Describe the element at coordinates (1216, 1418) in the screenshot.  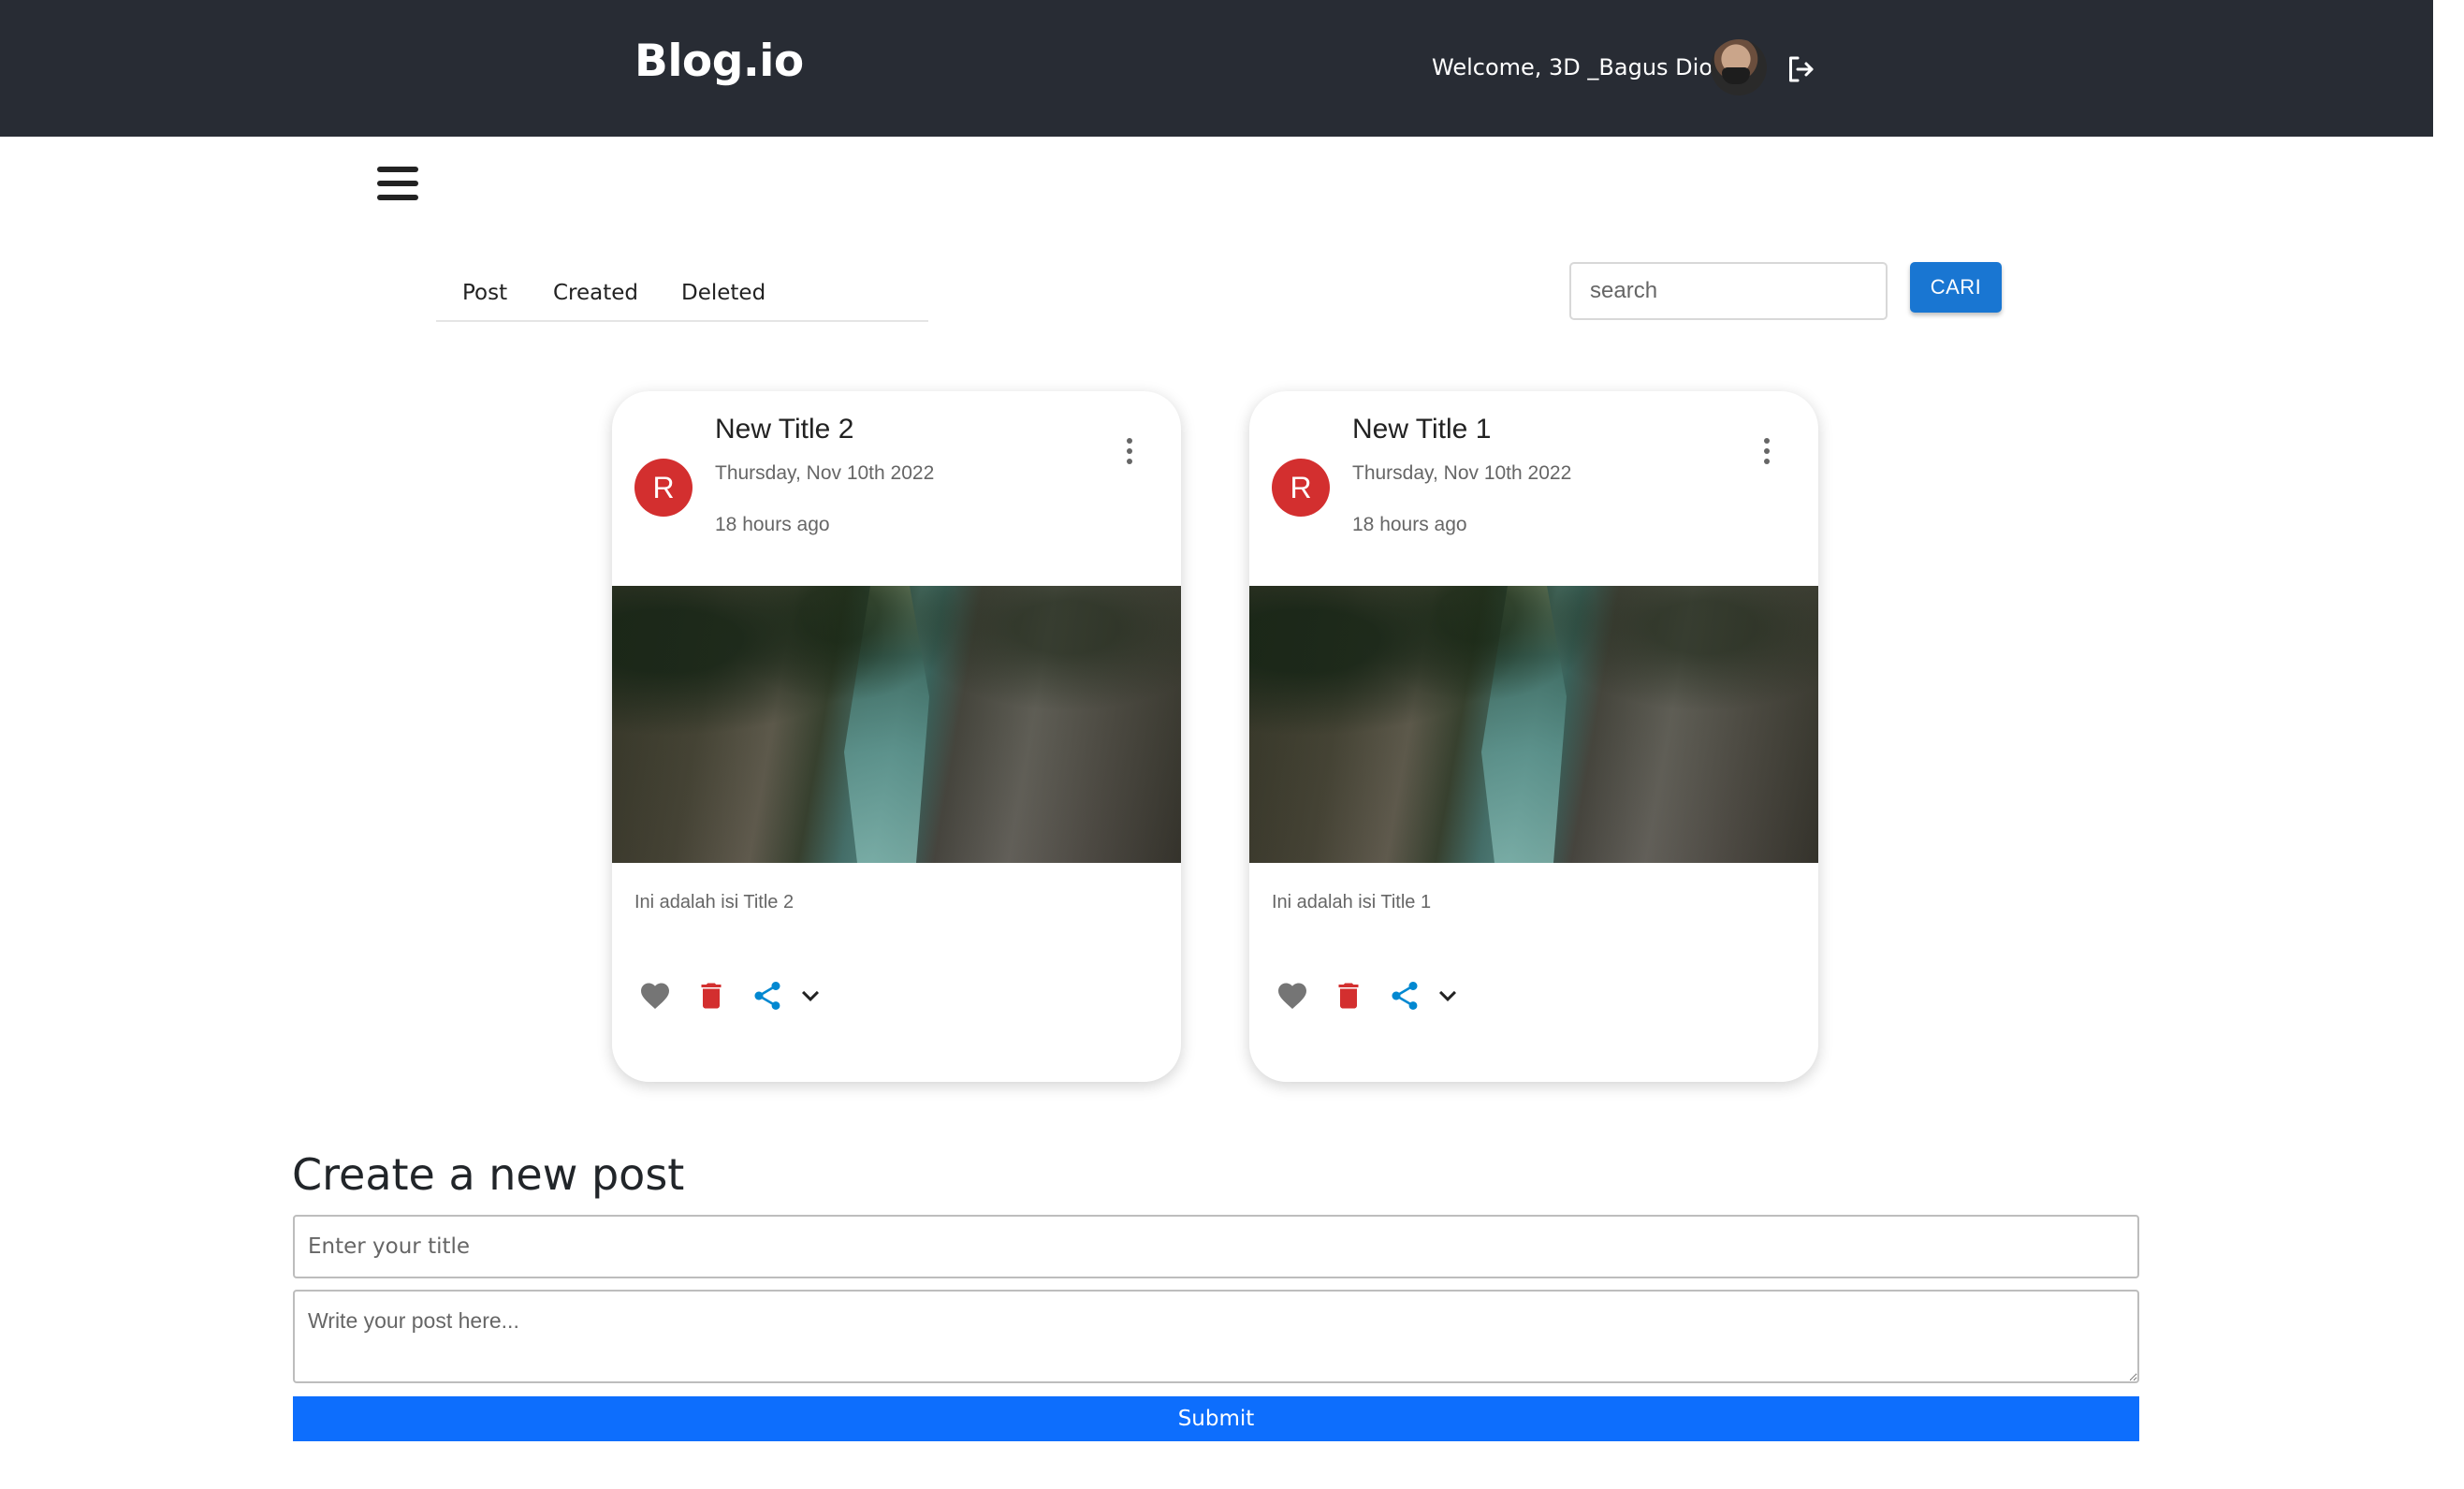
I see `submit-button: Submit` at that location.